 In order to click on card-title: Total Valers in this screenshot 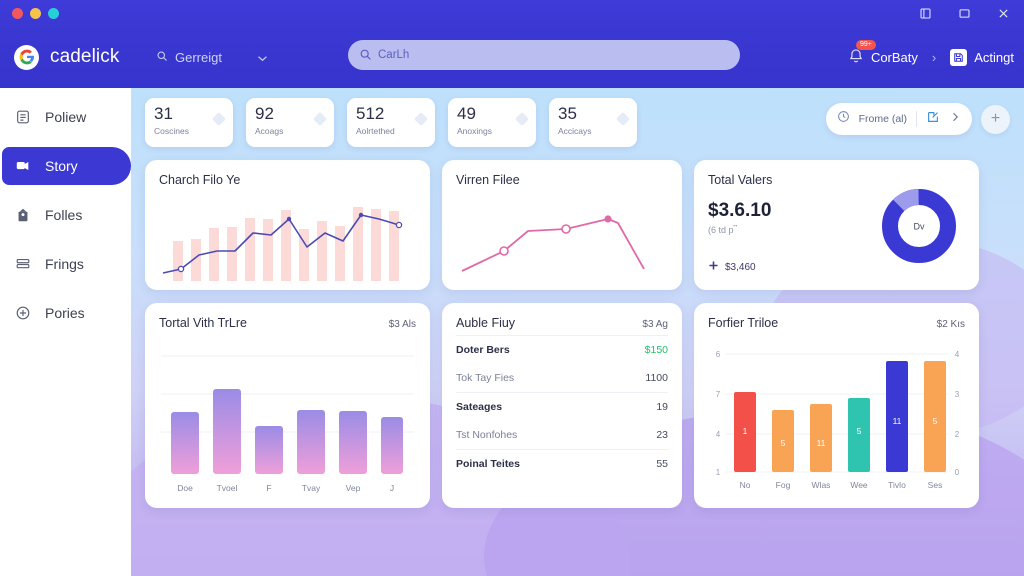, I will do `click(740, 180)`.